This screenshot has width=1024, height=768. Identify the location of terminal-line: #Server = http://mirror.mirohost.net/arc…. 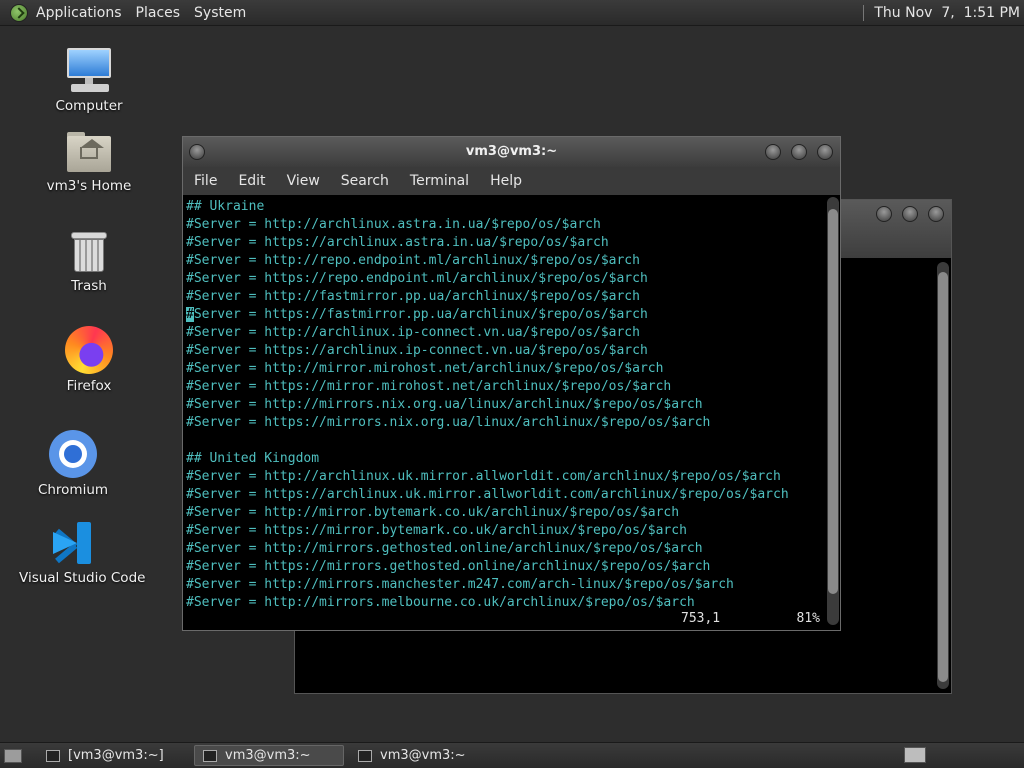
(425, 368).